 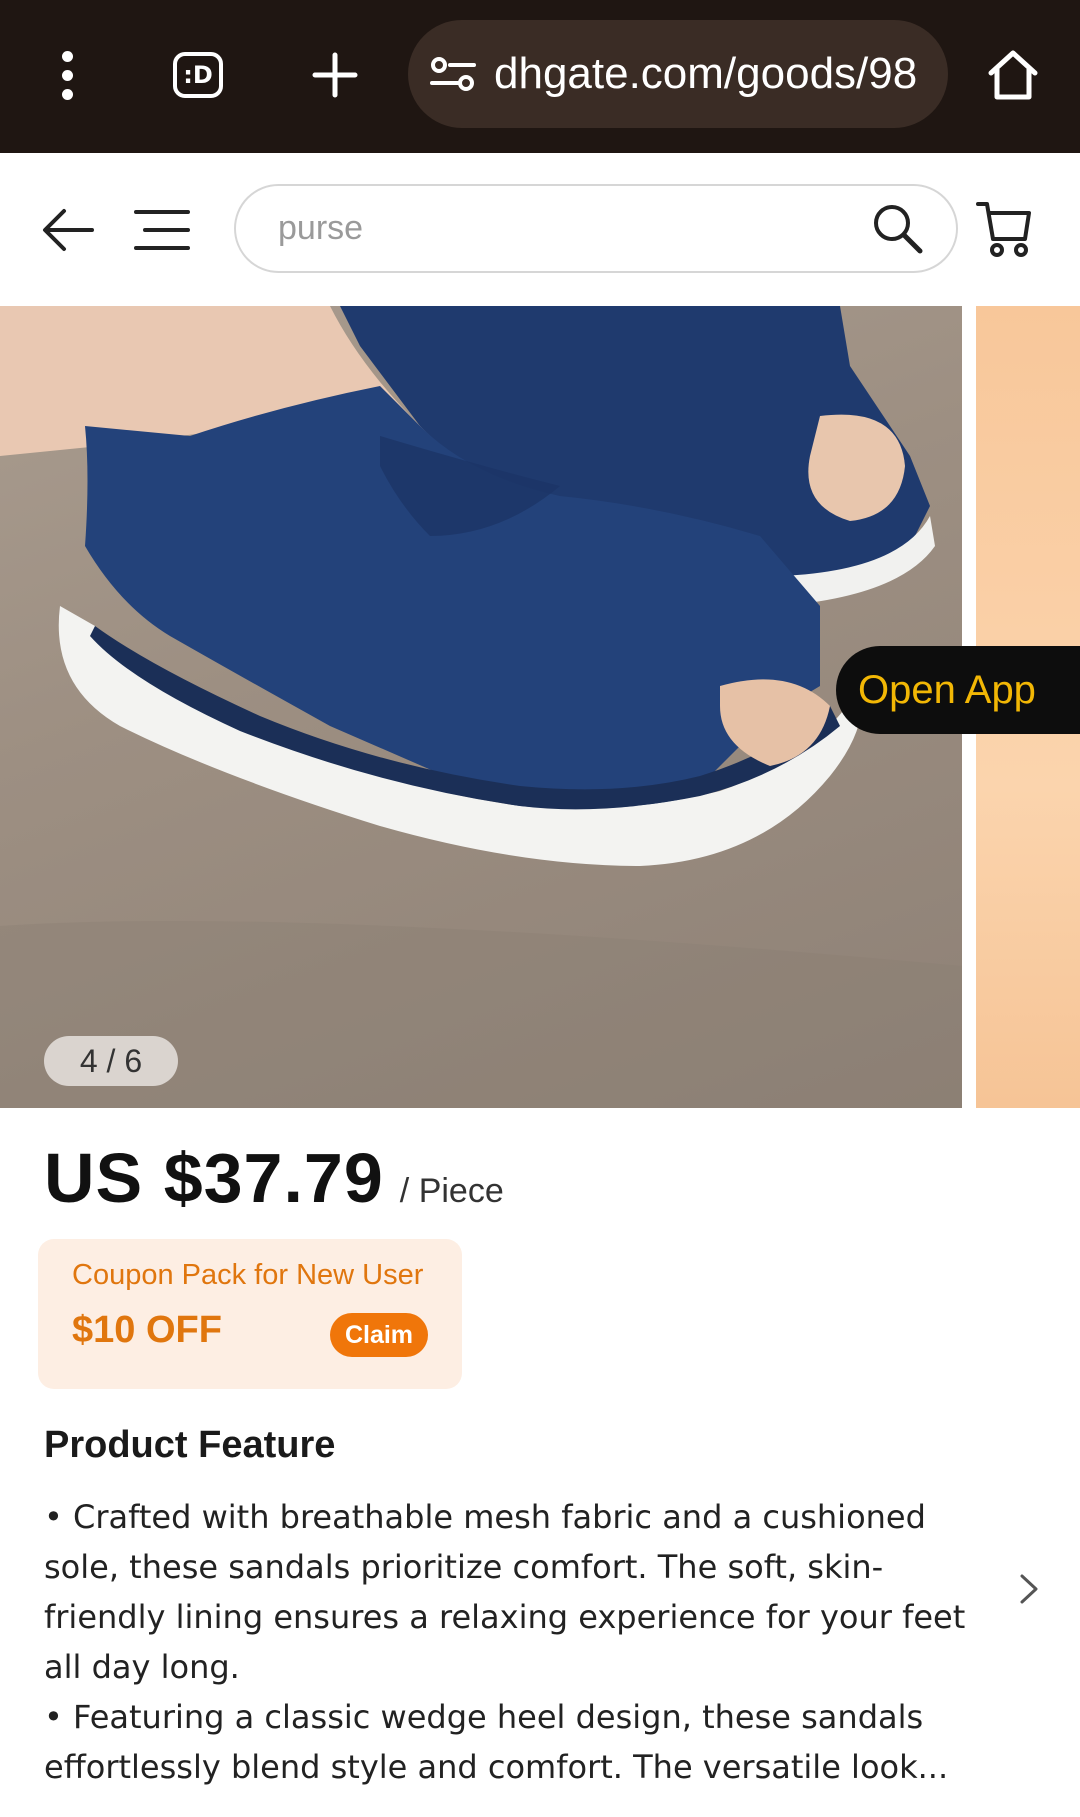 I want to click on plus-icon, so click(x=335, y=75).